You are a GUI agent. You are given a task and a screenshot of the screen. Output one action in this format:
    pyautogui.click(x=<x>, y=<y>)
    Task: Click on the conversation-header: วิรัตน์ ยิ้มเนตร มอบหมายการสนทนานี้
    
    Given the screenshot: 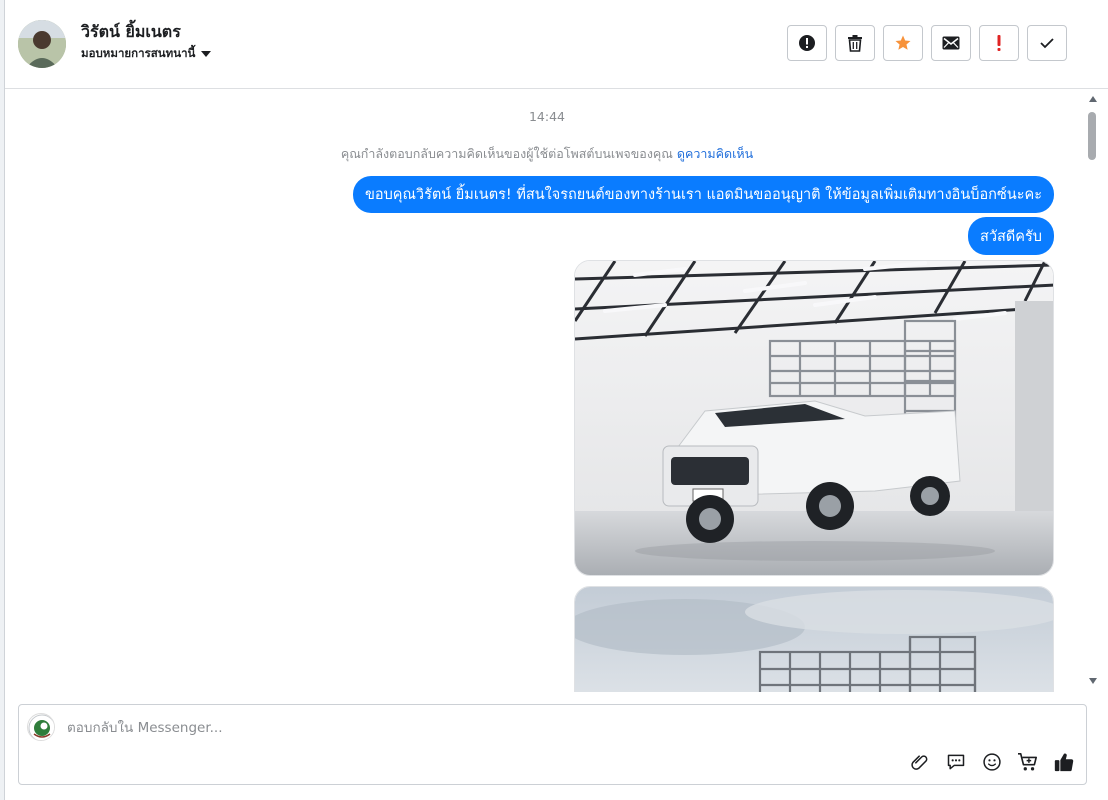 What is the action you would take?
    pyautogui.click(x=556, y=44)
    